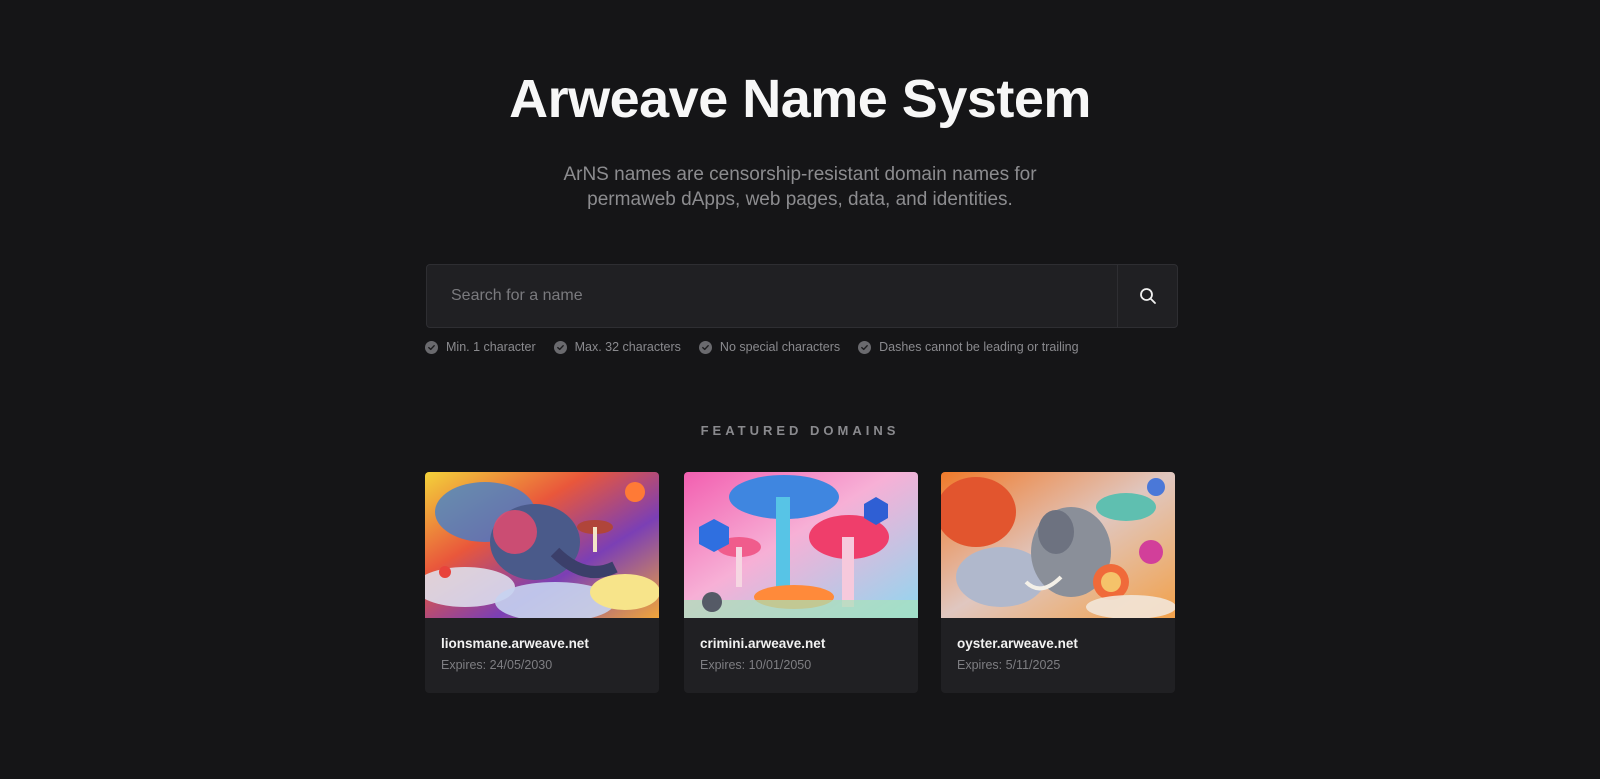 Image resolution: width=1600 pixels, height=779 pixels. I want to click on featured-domains-title: FEATURED DOMAINS, so click(800, 430).